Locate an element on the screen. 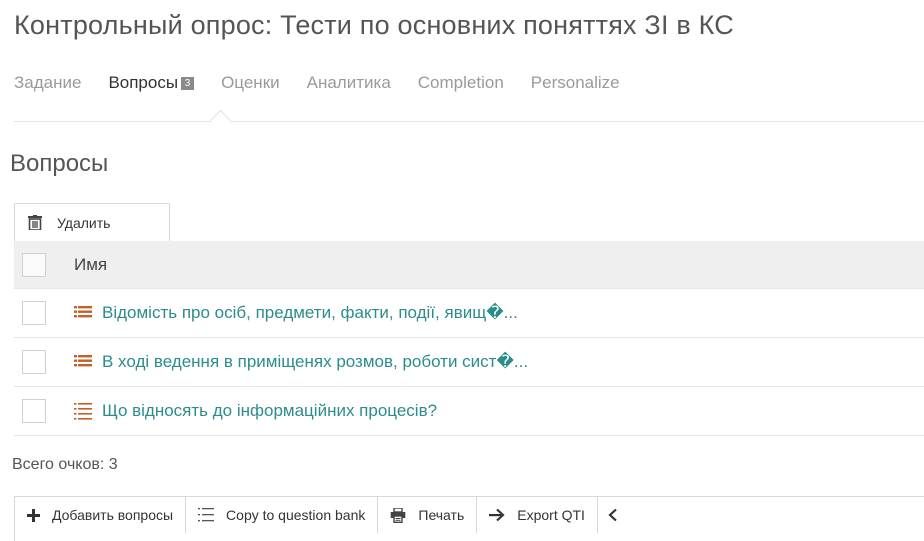 This screenshot has width=924, height=541. table-row: Що відносять до інформаційних процесів? is located at coordinates (469, 411).